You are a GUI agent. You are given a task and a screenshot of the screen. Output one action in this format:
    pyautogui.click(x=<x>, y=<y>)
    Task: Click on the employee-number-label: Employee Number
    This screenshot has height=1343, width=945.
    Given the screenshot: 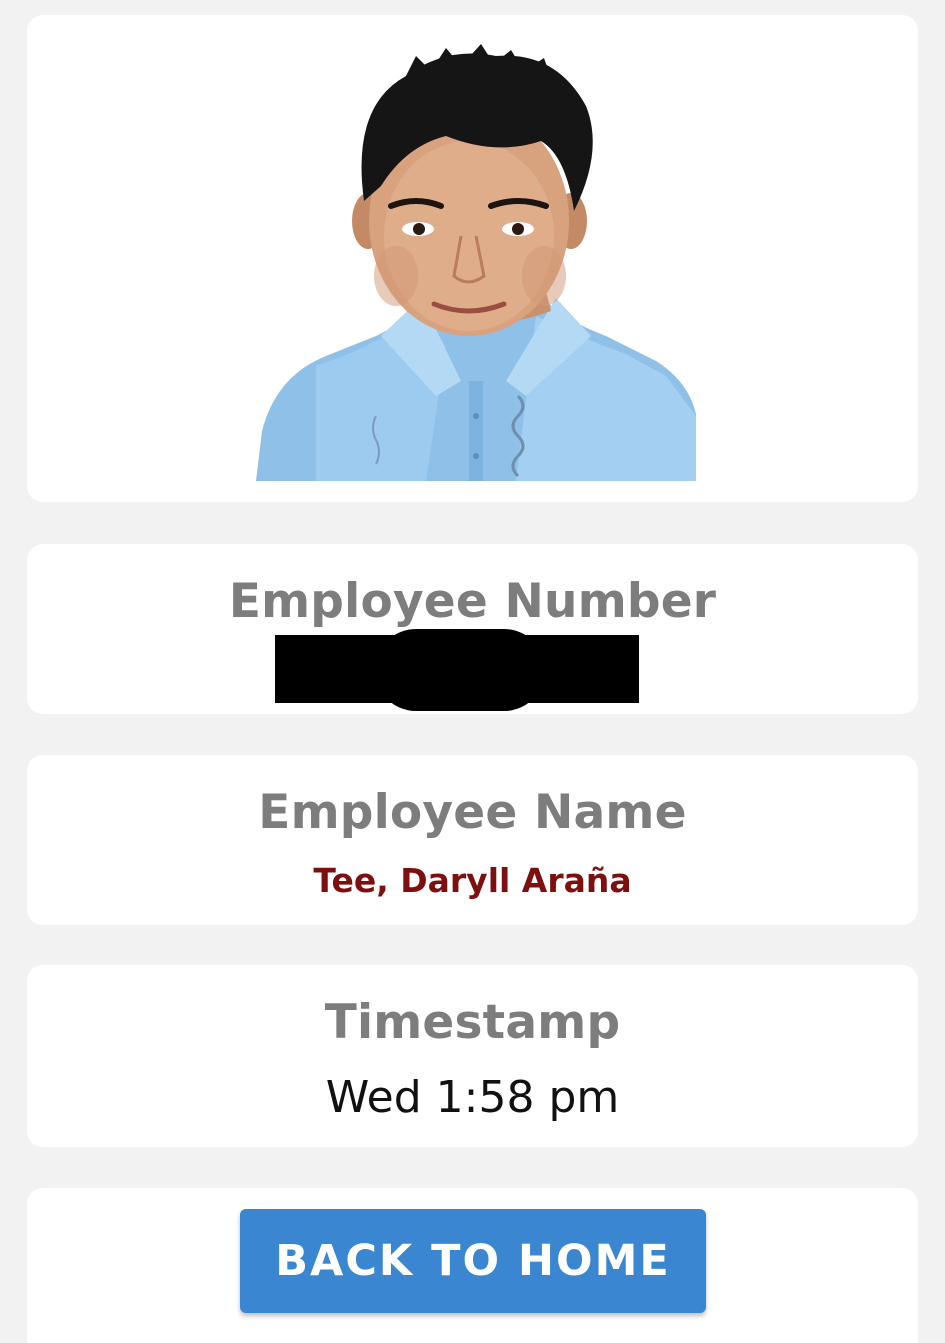 What is the action you would take?
    pyautogui.click(x=472, y=601)
    